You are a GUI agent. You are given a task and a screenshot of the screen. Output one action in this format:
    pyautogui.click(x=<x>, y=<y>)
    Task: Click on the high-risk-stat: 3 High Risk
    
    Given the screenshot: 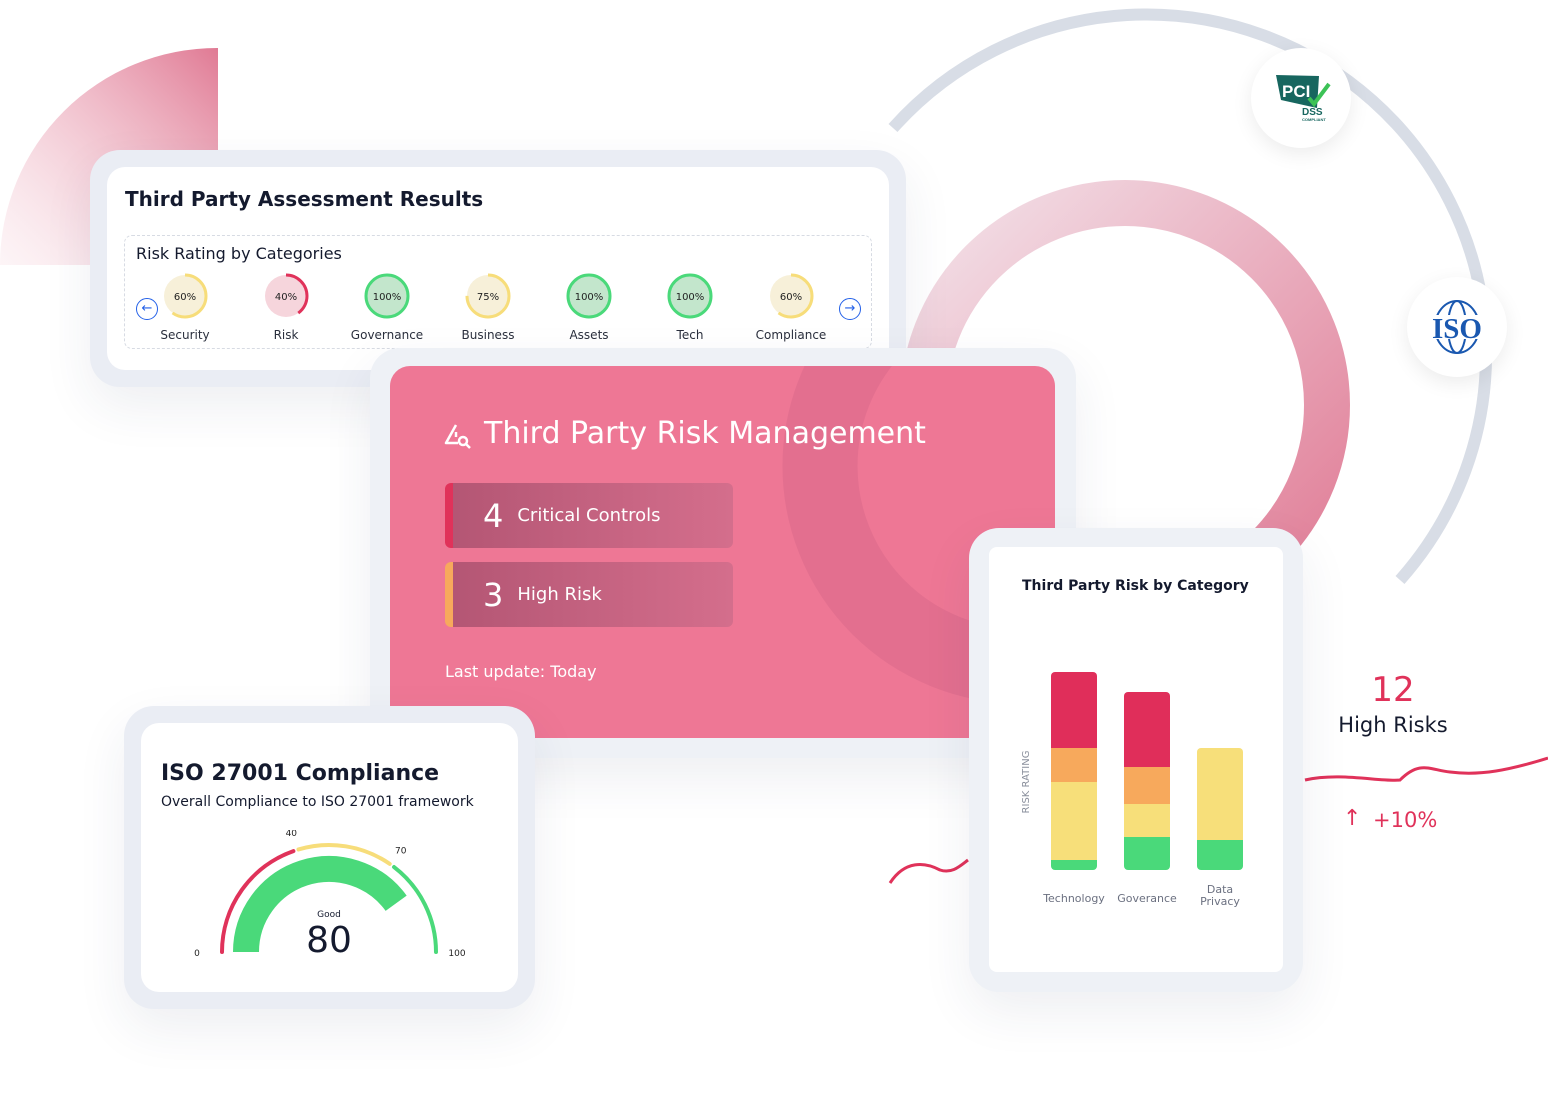 What is the action you would take?
    pyautogui.click(x=589, y=594)
    